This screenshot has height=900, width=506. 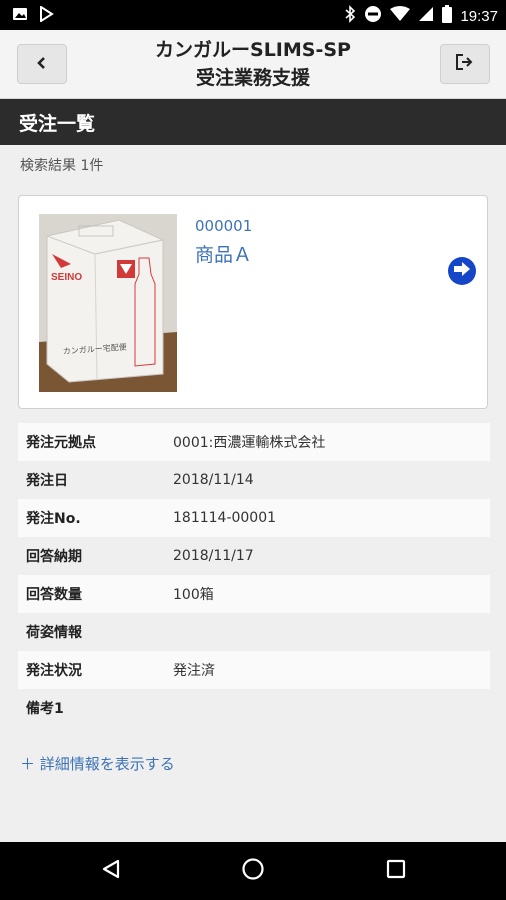 I want to click on logout-icon, so click(x=465, y=64).